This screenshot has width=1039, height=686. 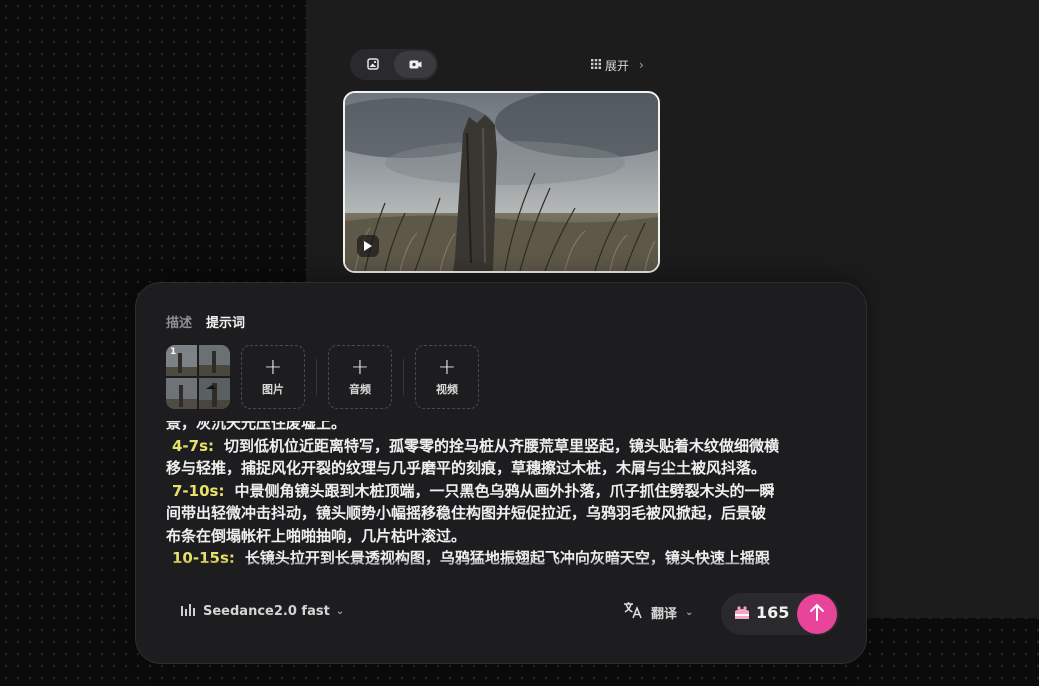 What do you see at coordinates (742, 615) in the screenshot?
I see `credit-stack-icon` at bounding box center [742, 615].